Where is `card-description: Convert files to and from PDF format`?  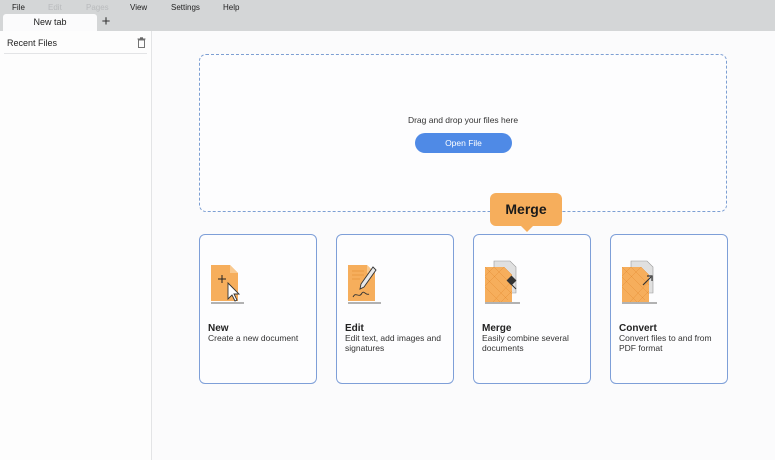
card-description: Convert files to and from PDF format is located at coordinates (665, 343).